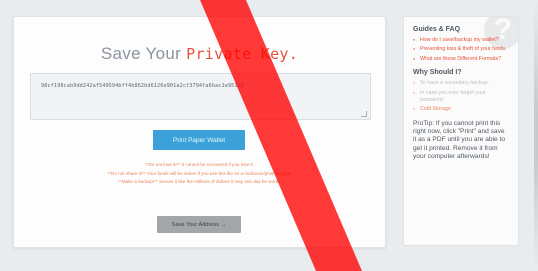 Image resolution: width=538 pixels, height=271 pixels. What do you see at coordinates (437, 73) in the screenshot?
I see `why-heading: Why Should I?` at bounding box center [437, 73].